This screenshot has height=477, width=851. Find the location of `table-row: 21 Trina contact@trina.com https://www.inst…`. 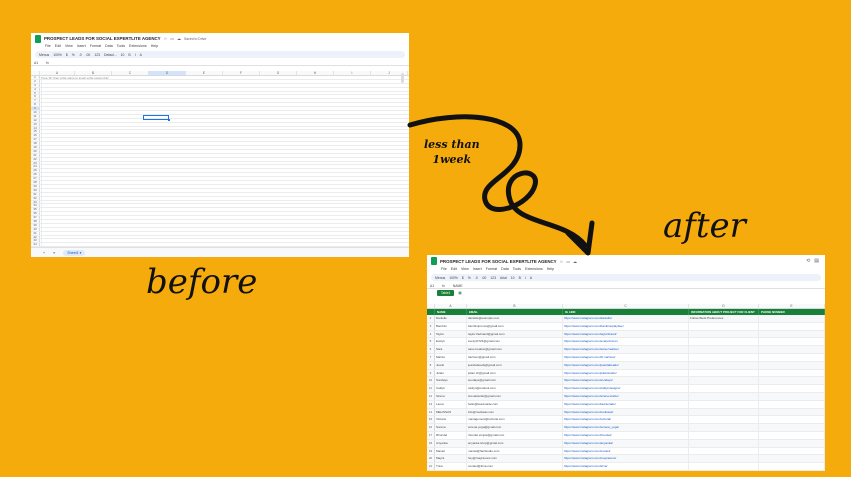

table-row: 21 Trina contact@trina.com https://www.inst… is located at coordinates (626, 467).